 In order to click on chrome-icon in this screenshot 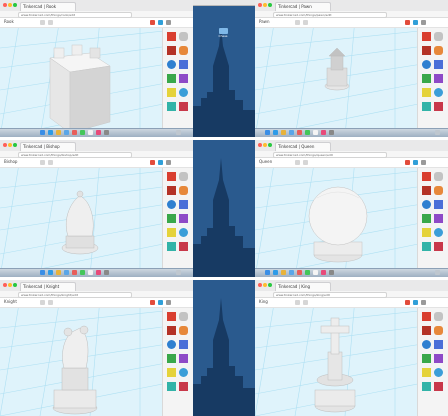, I will do `click(283, 272)`.